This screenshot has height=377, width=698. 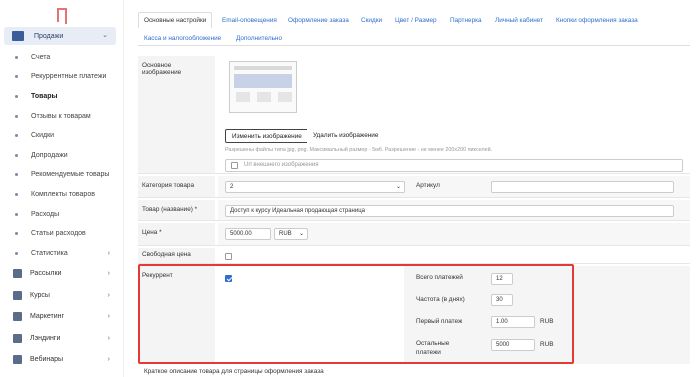 What do you see at coordinates (416, 20) in the screenshot?
I see `tab-color-size: Цвет / Размер` at bounding box center [416, 20].